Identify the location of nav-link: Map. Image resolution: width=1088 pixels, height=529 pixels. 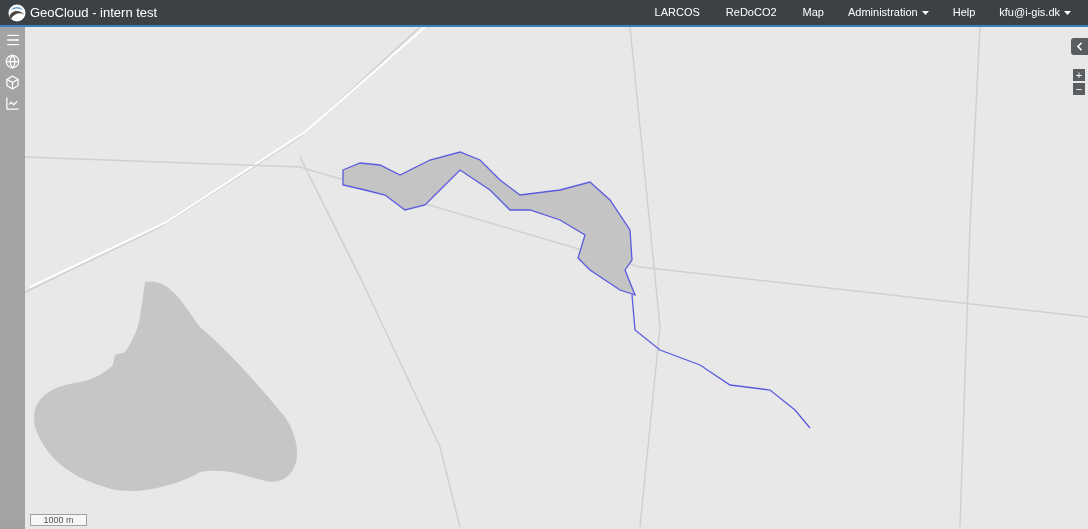
(813, 12).